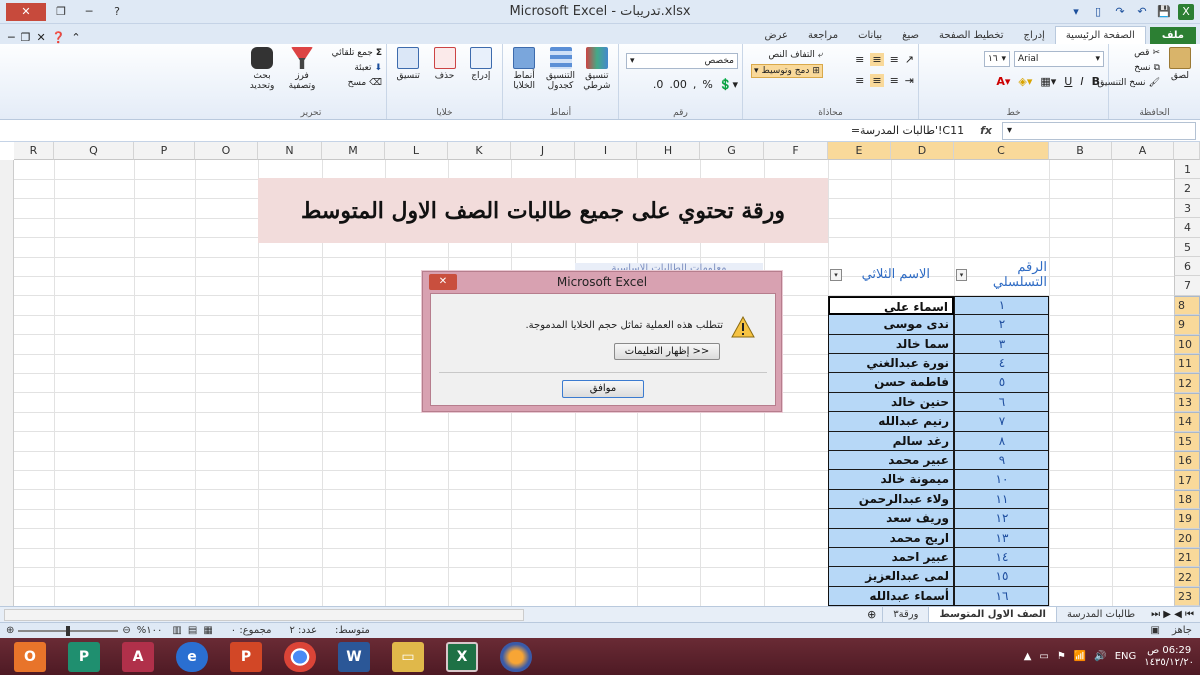 Image resolution: width=1200 pixels, height=675 pixels. Describe the element at coordinates (443, 282) in the screenshot. I see `dialog-close-button: ✕` at that location.